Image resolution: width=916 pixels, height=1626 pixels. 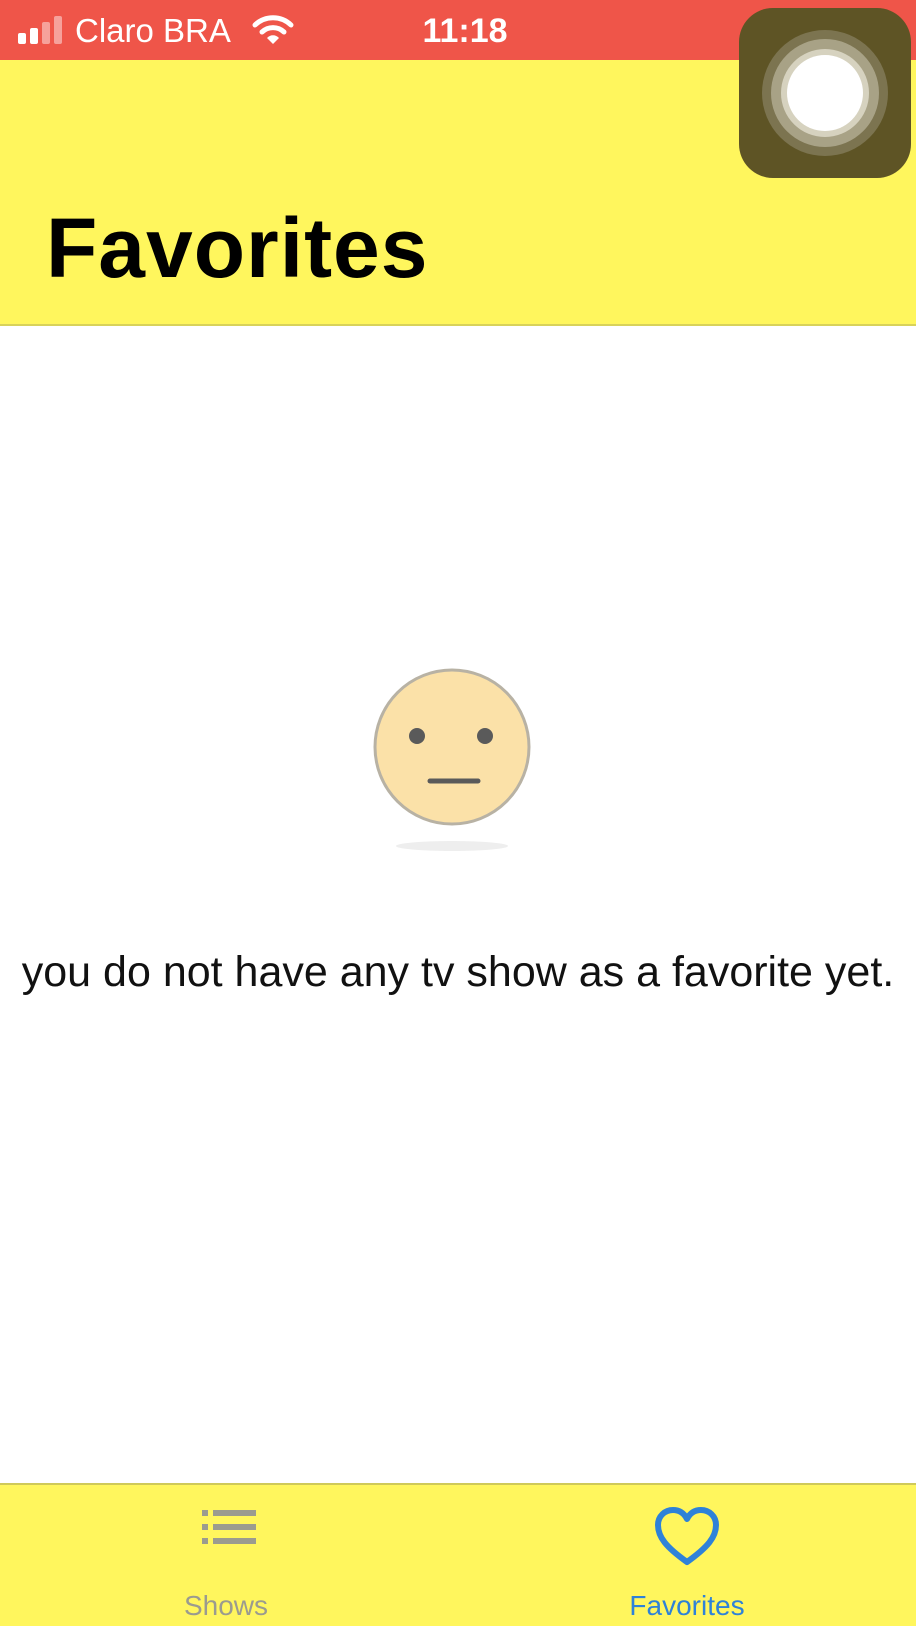 I want to click on tab-favorites: Favorites, so click(x=687, y=1555).